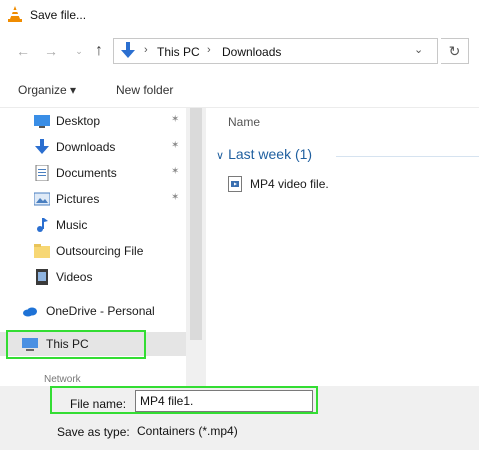 This screenshot has height=450, width=479. What do you see at coordinates (23, 51) in the screenshot?
I see `back-arrow-icon: ←` at bounding box center [23, 51].